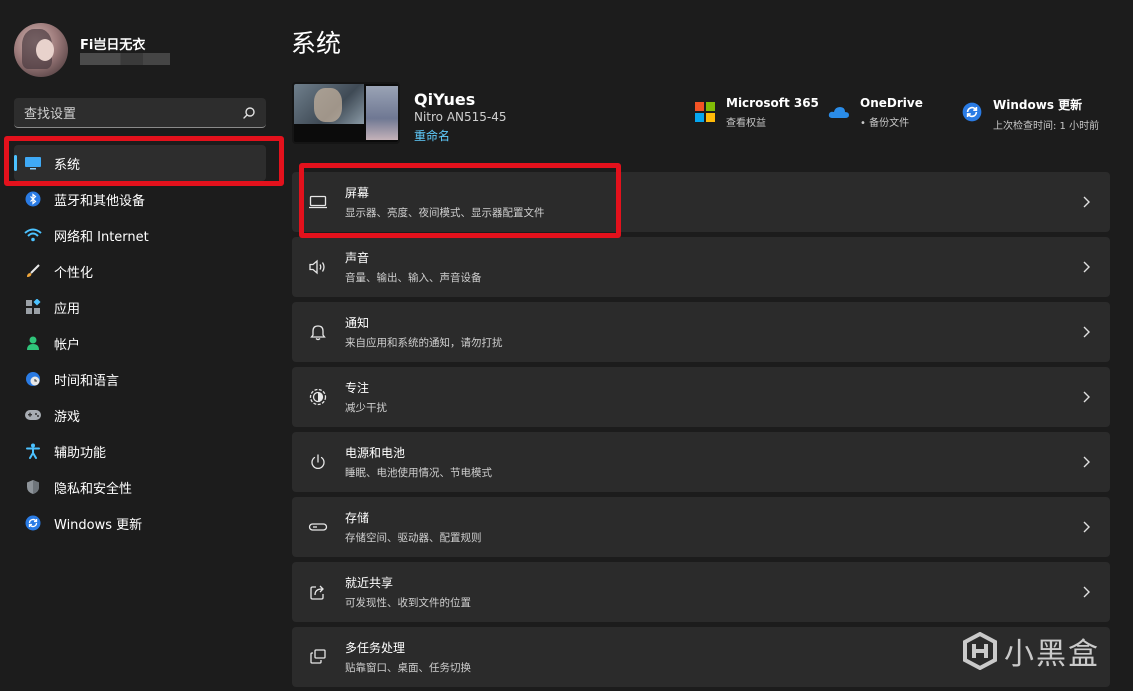 Image resolution: width=1133 pixels, height=691 pixels. I want to click on heybox-logo-icon, so click(980, 651).